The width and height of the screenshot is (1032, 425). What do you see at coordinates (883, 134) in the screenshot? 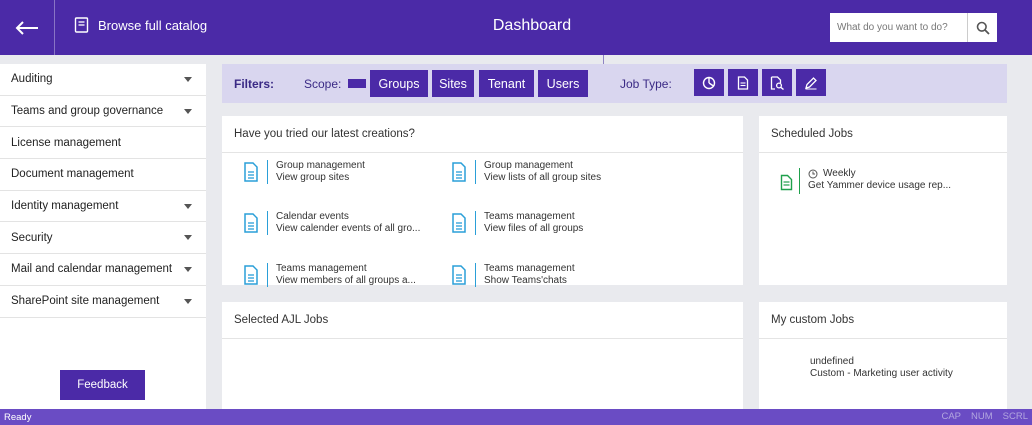
I see `scheduled-jobs-title: Scheduled Jobs` at bounding box center [883, 134].